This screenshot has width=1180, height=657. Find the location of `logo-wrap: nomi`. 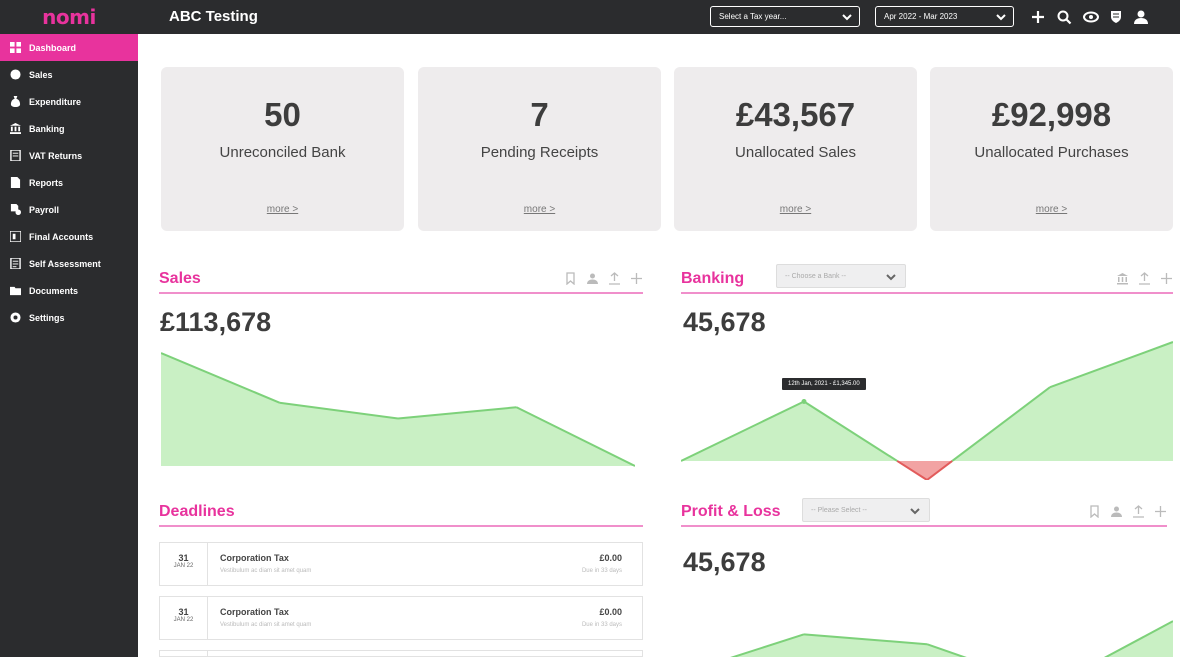

logo-wrap: nomi is located at coordinates (69, 17).